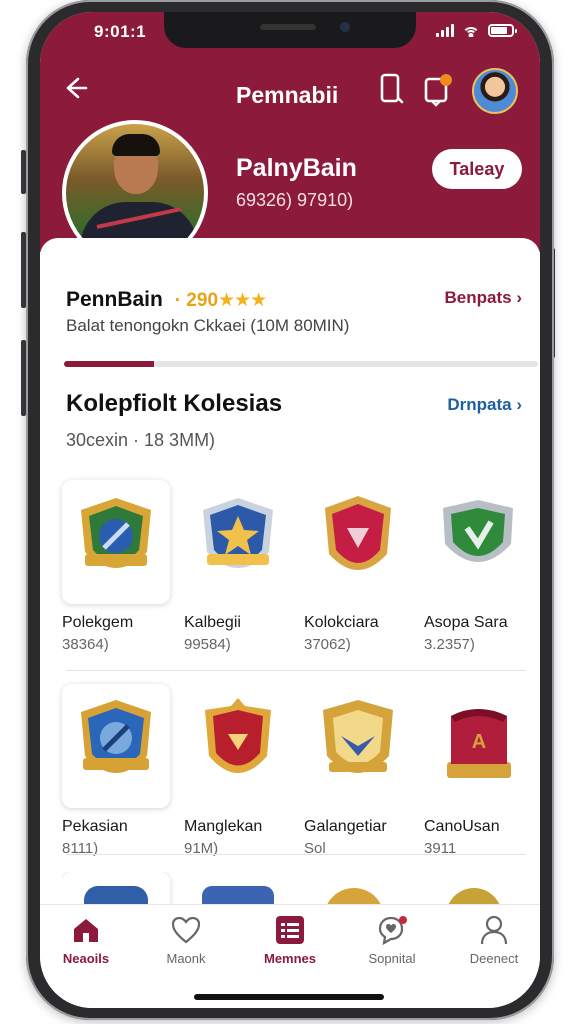  Describe the element at coordinates (327, 644) in the screenshot. I see `item-meta: 37062)` at that location.